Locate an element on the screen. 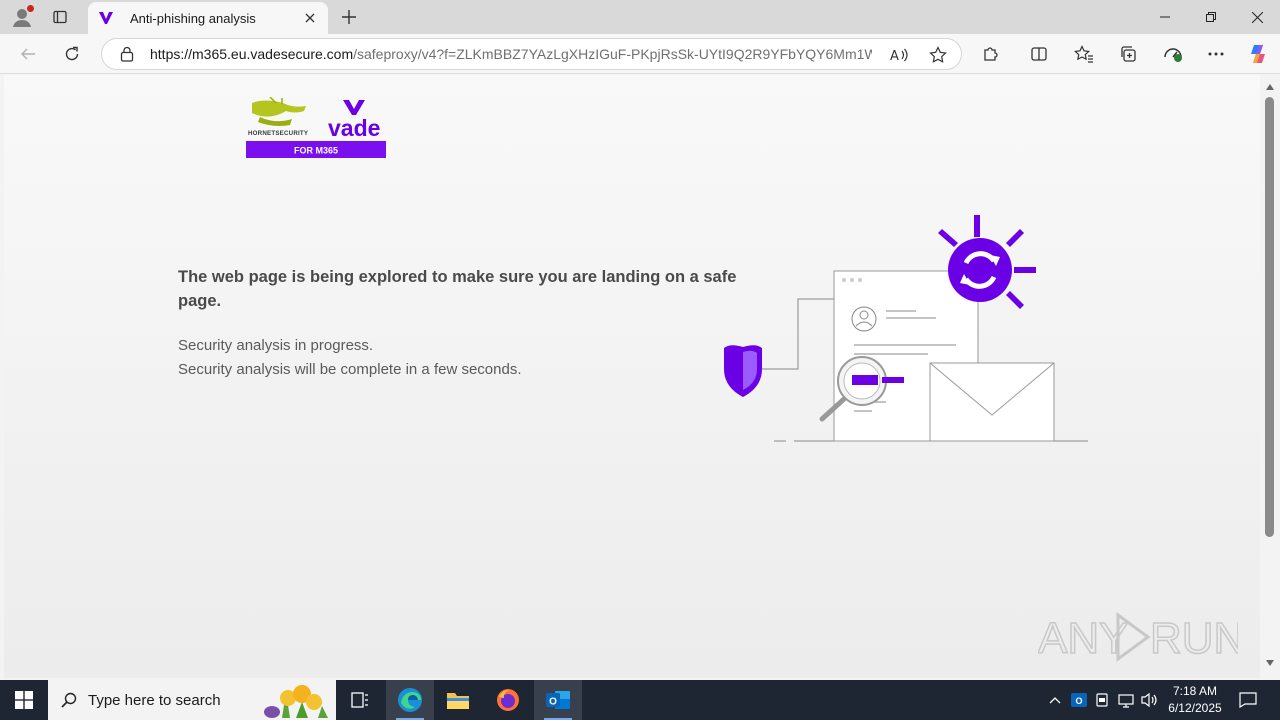 This screenshot has width=1280, height=720. scroll-down-icon is located at coordinates (1270, 663).